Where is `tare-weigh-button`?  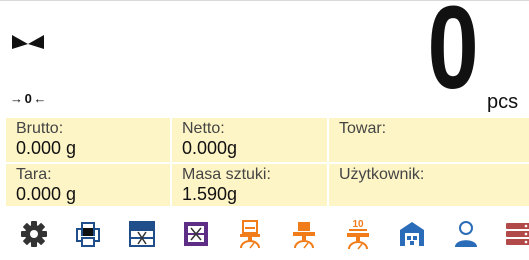
tare-weigh-button is located at coordinates (304, 233).